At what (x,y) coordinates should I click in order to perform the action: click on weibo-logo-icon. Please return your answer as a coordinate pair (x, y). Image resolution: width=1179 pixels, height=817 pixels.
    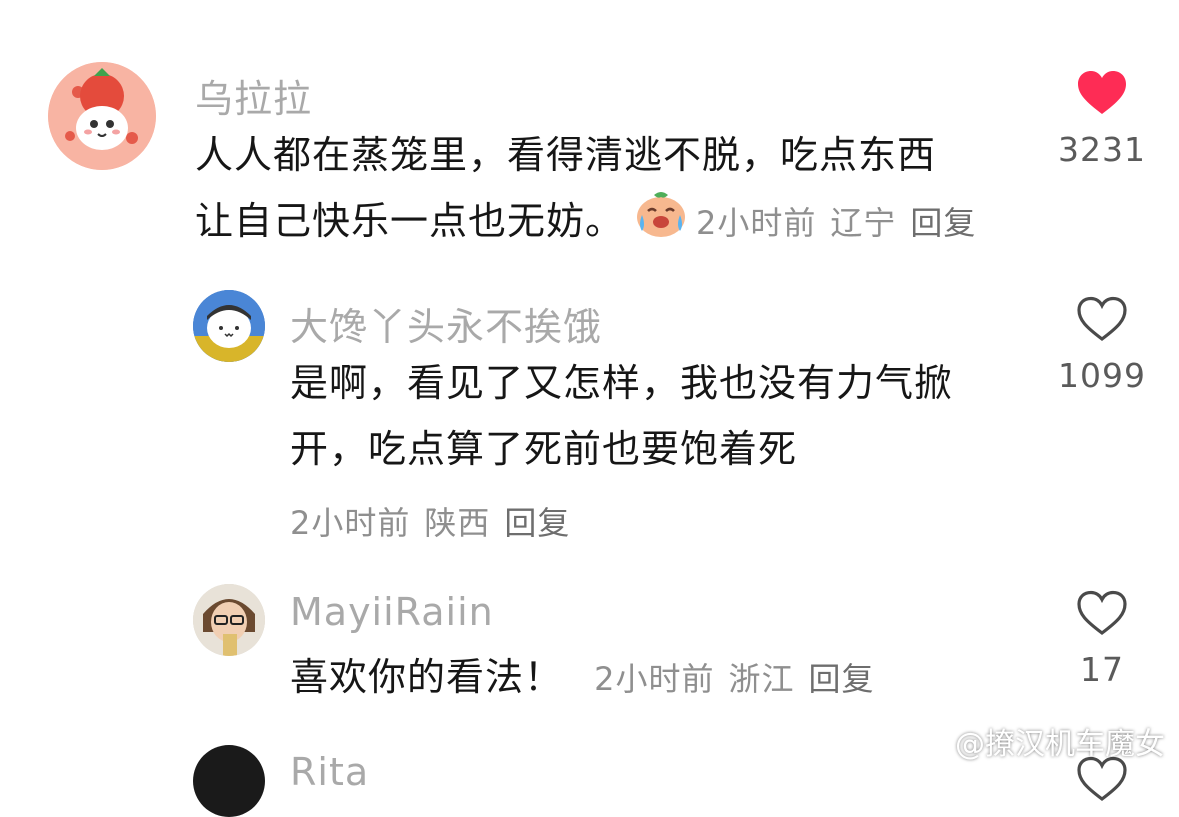
    Looking at the image, I should click on (929, 745).